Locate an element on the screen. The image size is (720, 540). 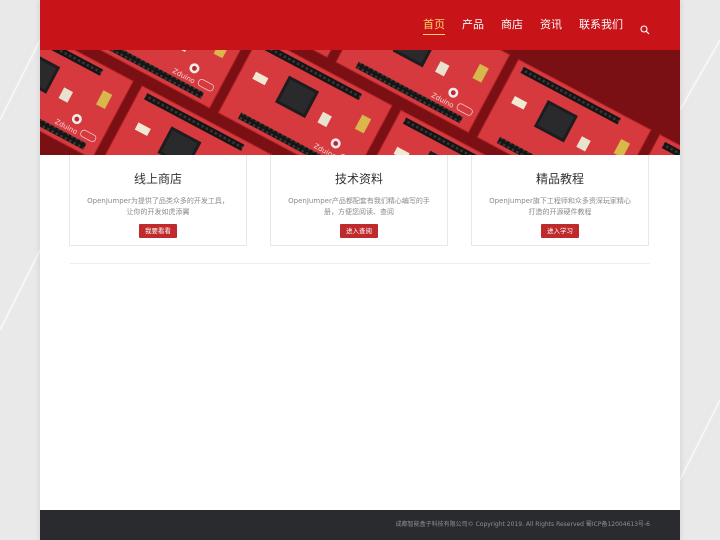
search-icon is located at coordinates (645, 27).